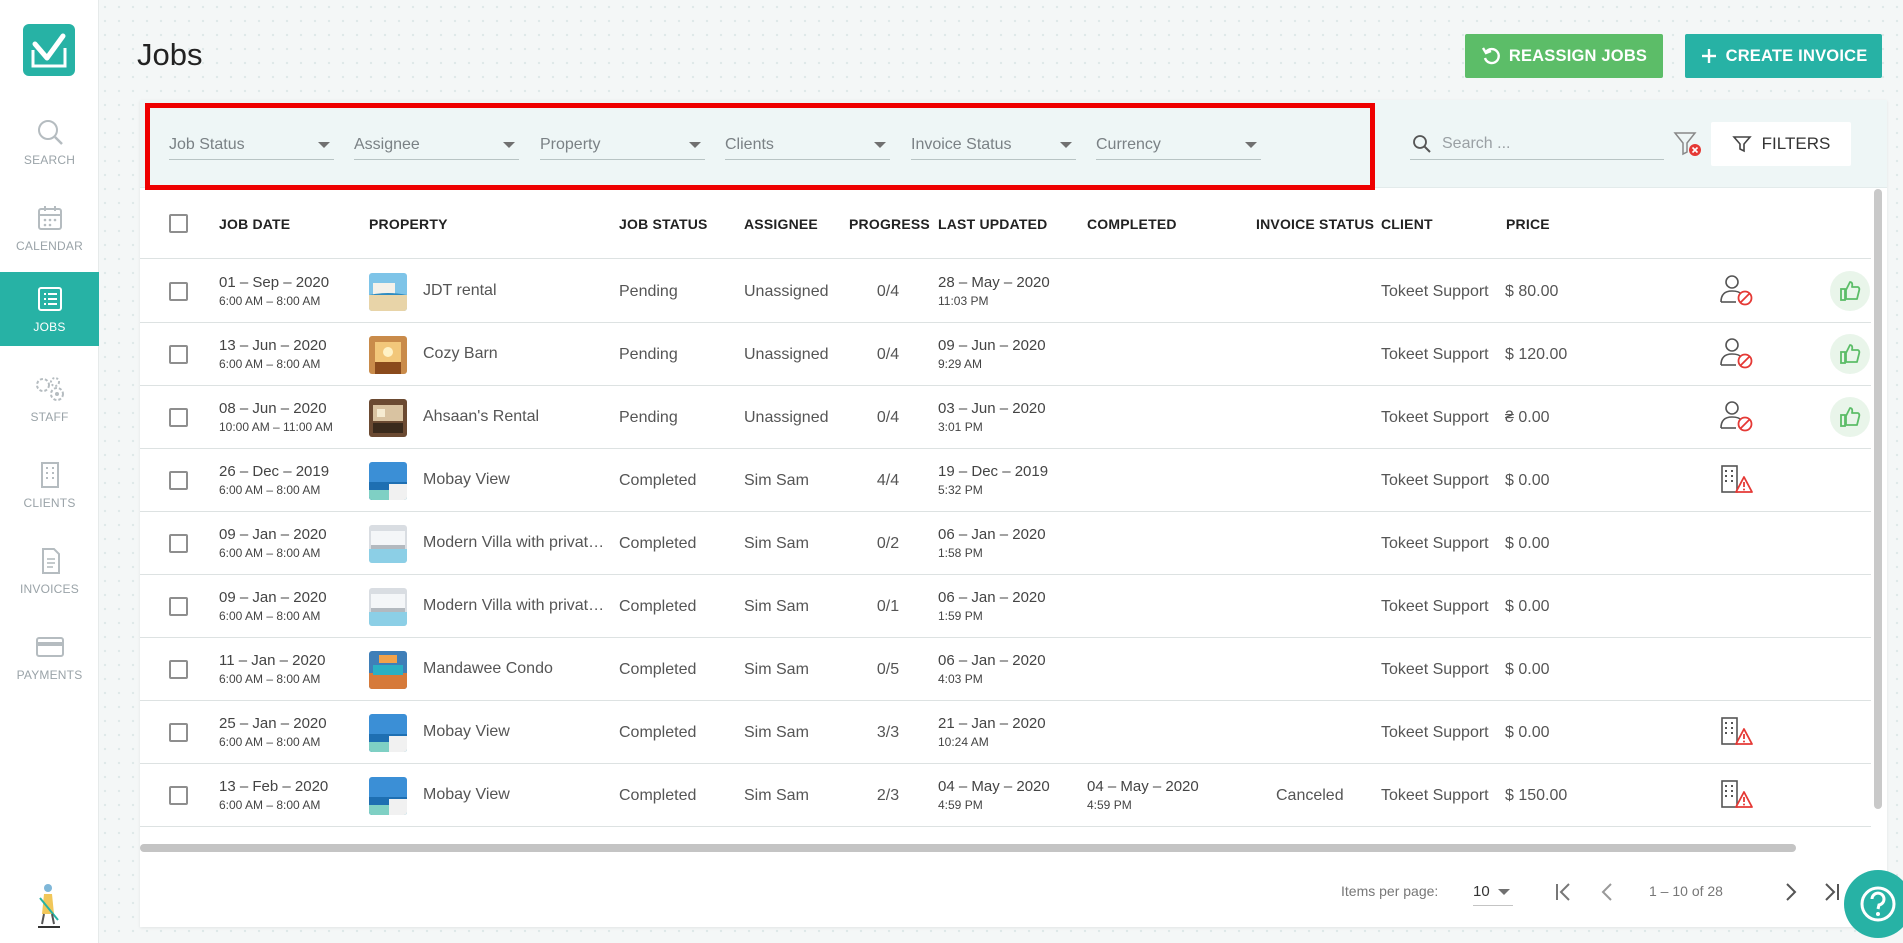 This screenshot has height=943, width=1903. I want to click on column-property: PROPERTY, so click(408, 224).